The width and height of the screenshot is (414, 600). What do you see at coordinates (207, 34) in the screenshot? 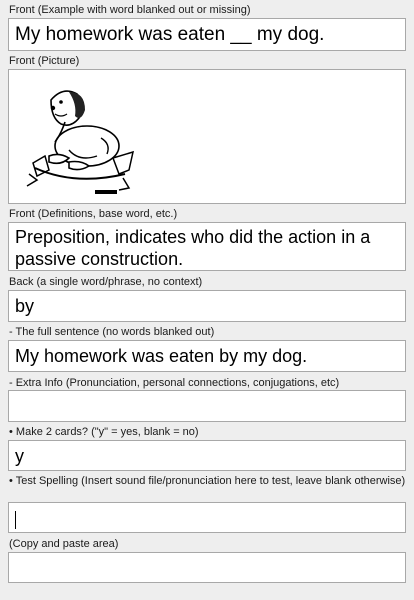
I see `front-blank-field: My homework was eaten __ my dog.` at bounding box center [207, 34].